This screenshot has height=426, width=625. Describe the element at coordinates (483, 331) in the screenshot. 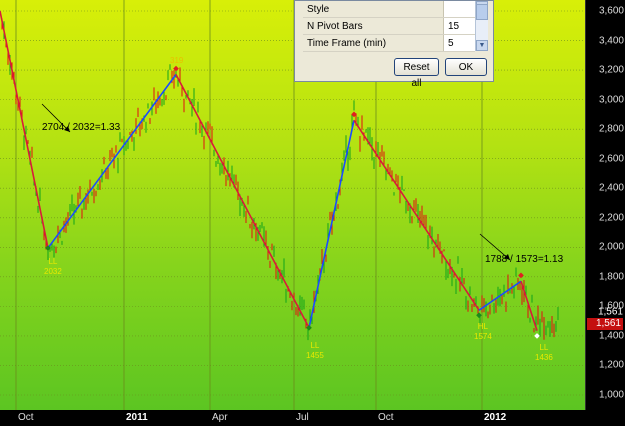

I see `pivot-label-hl: HL 1574` at that location.